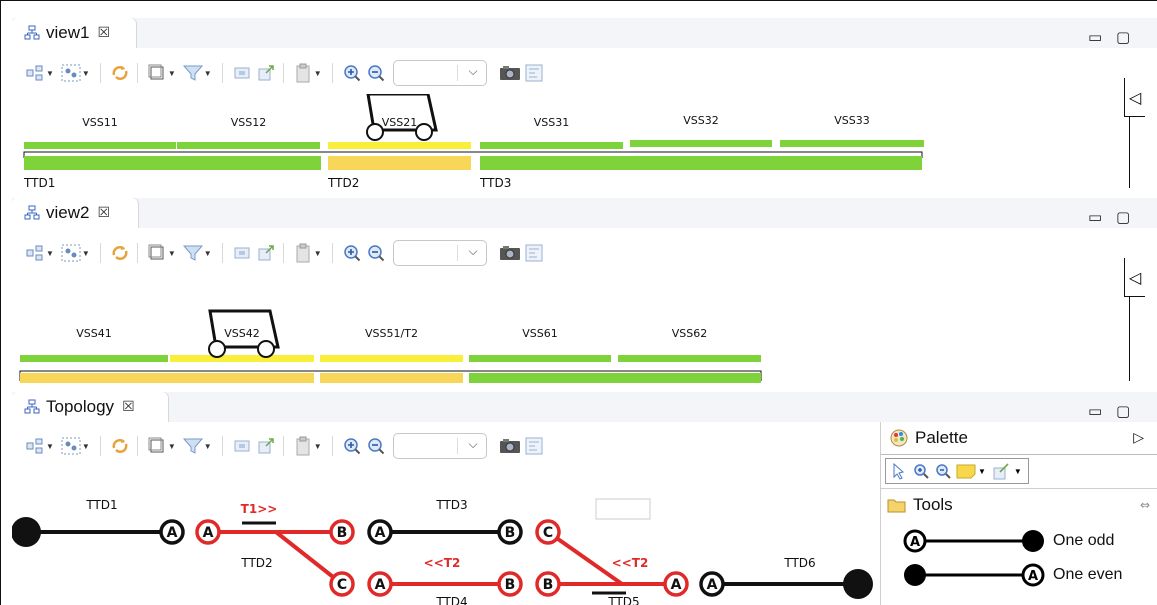 The width and height of the screenshot is (1157, 605). I want to click on one-even-icon: A, so click(974, 575).